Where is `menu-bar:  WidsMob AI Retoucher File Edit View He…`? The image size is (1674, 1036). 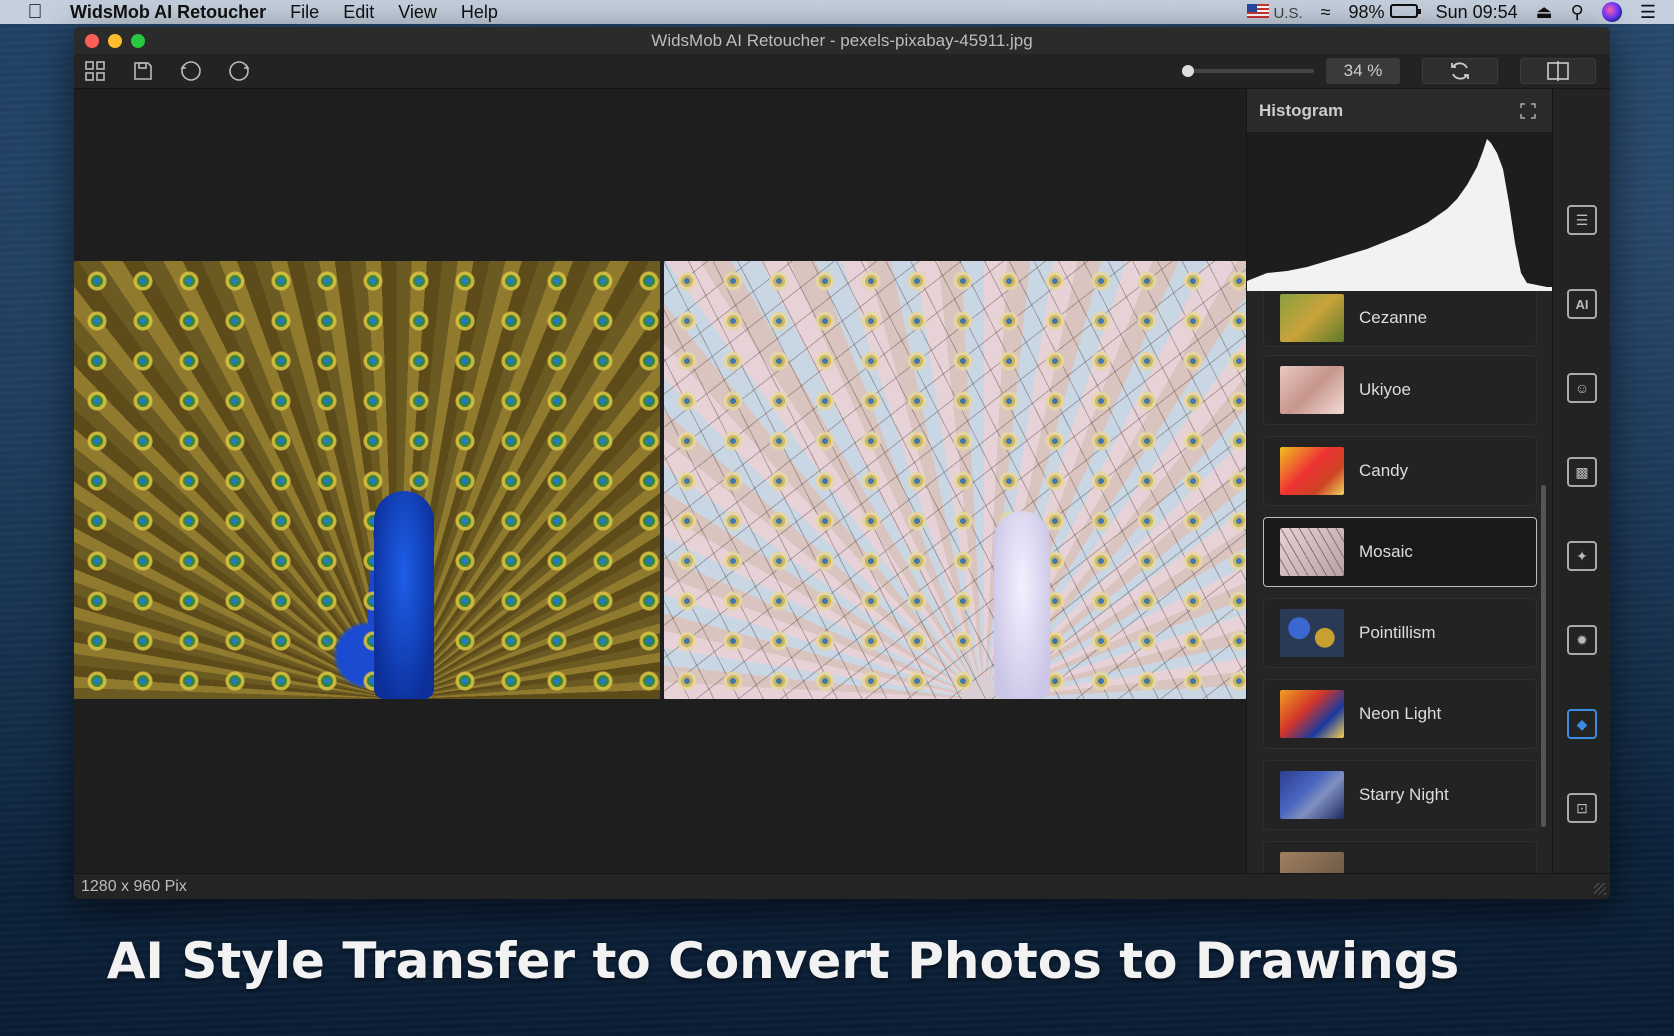 menu-bar:  WidsMob AI Retoucher File Edit View He… is located at coordinates (837, 12).